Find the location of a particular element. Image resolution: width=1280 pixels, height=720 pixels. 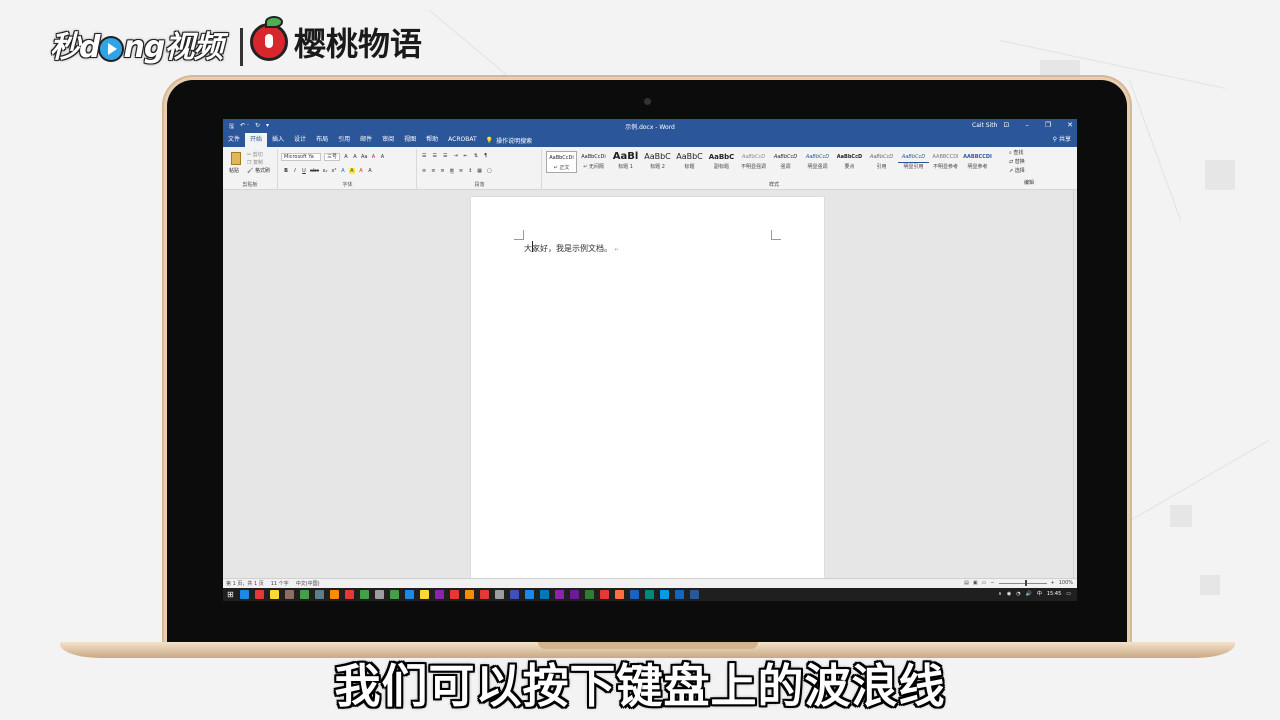

ribbon-display-options-icon: ⊡ is located at coordinates (1006, 125).